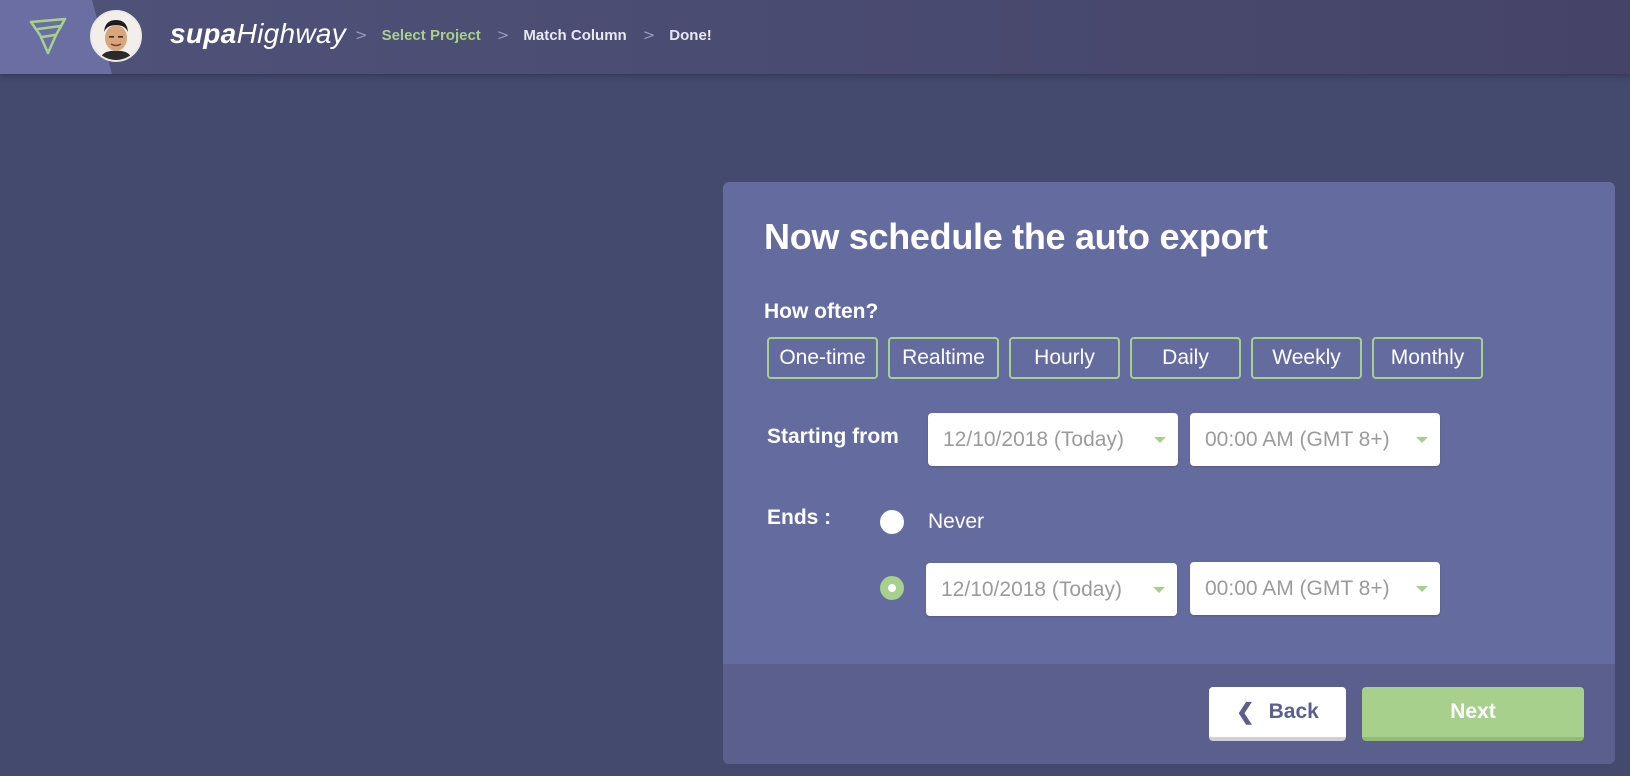 This screenshot has width=1630, height=776. Describe the element at coordinates (203, 33) in the screenshot. I see `brand-part-1: supa` at that location.